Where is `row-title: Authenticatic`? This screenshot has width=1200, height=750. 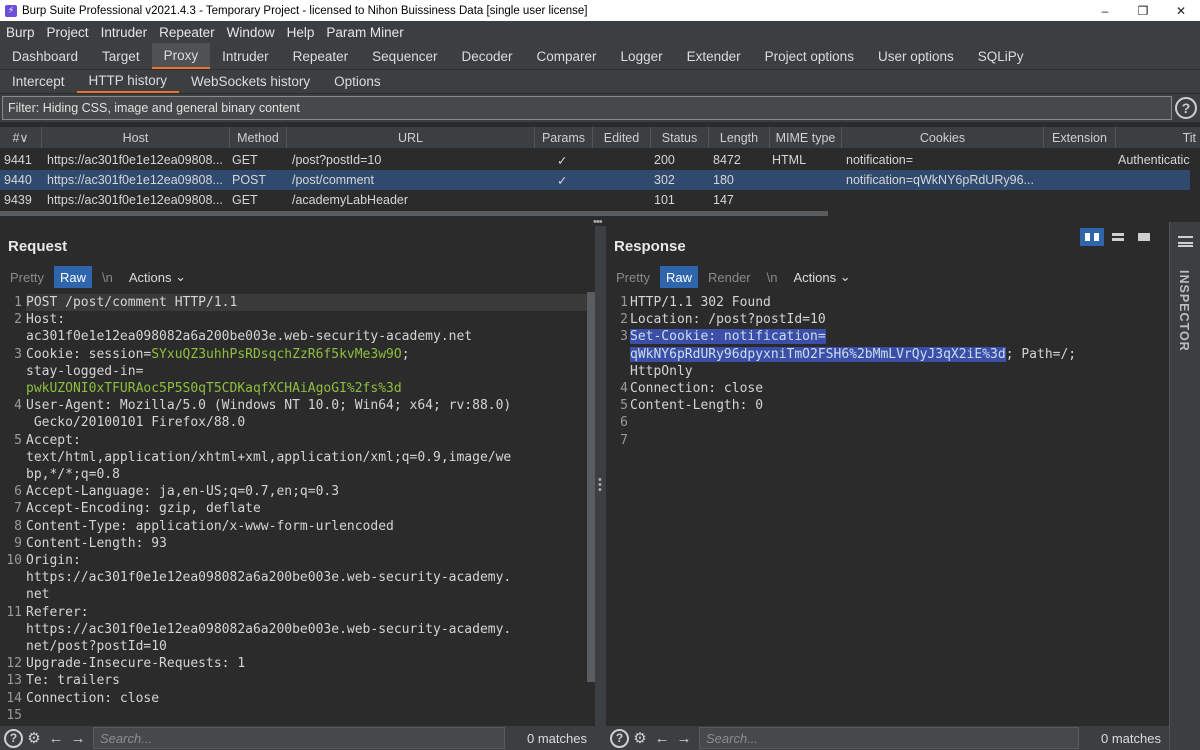
row-title: Authenticatic is located at coordinates (1154, 160).